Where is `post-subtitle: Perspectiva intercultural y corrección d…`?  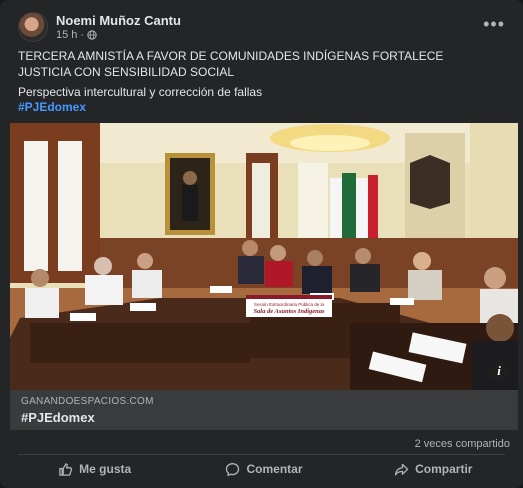
post-subtitle: Perspectiva intercultural y corrección d… is located at coordinates (140, 92).